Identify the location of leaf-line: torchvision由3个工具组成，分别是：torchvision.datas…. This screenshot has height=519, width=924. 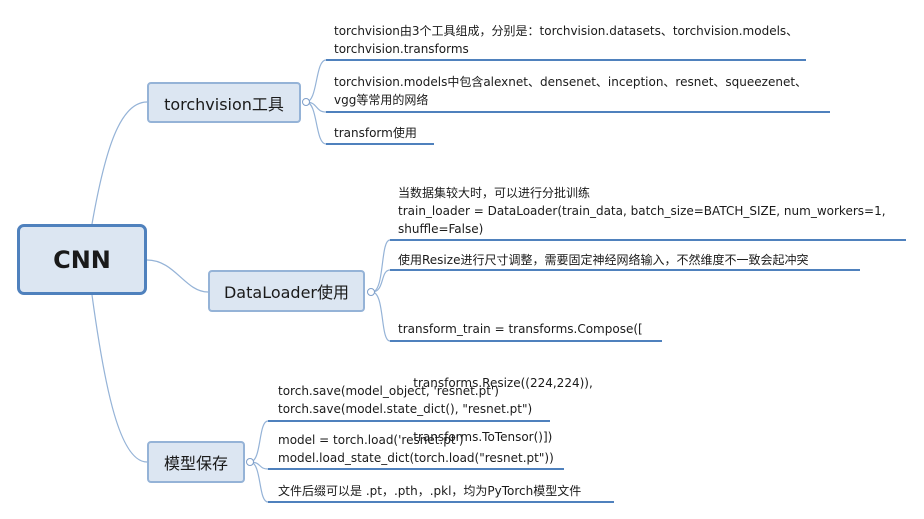
(566, 31).